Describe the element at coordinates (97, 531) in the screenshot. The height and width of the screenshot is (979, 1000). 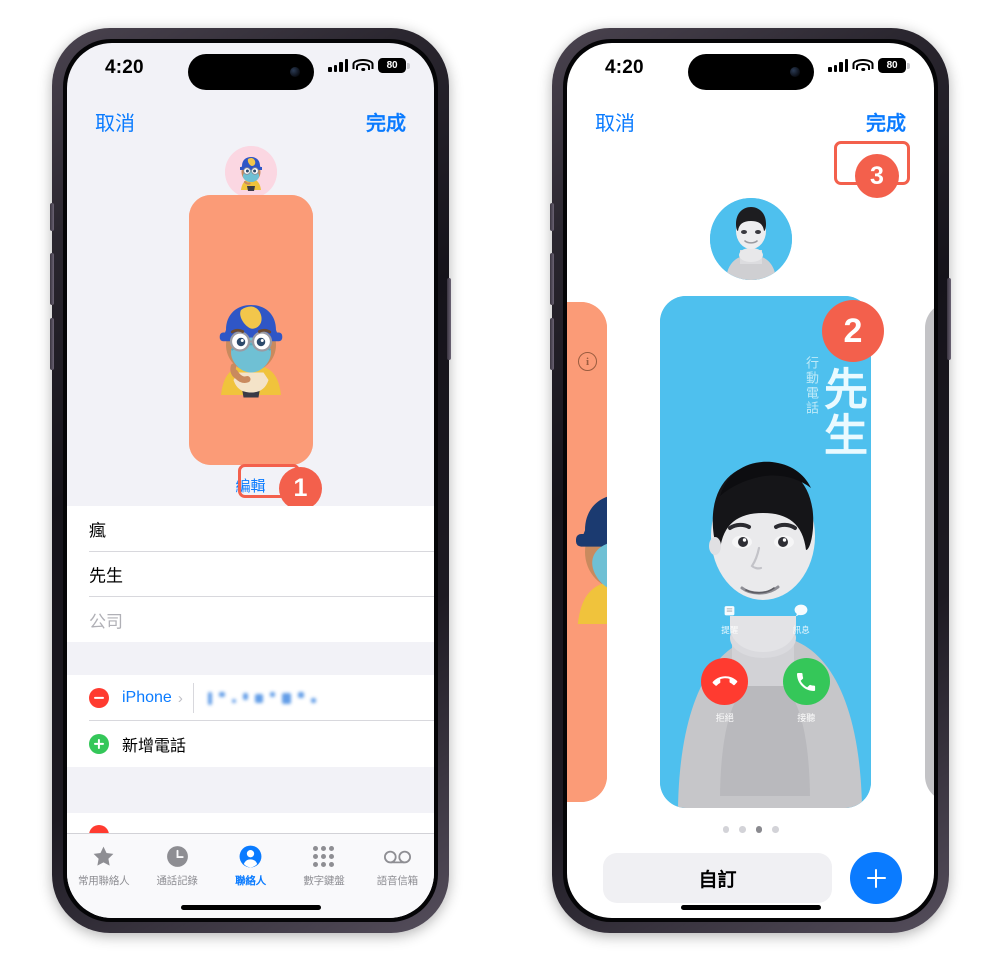
I see `first-name-value: 瘋` at that location.